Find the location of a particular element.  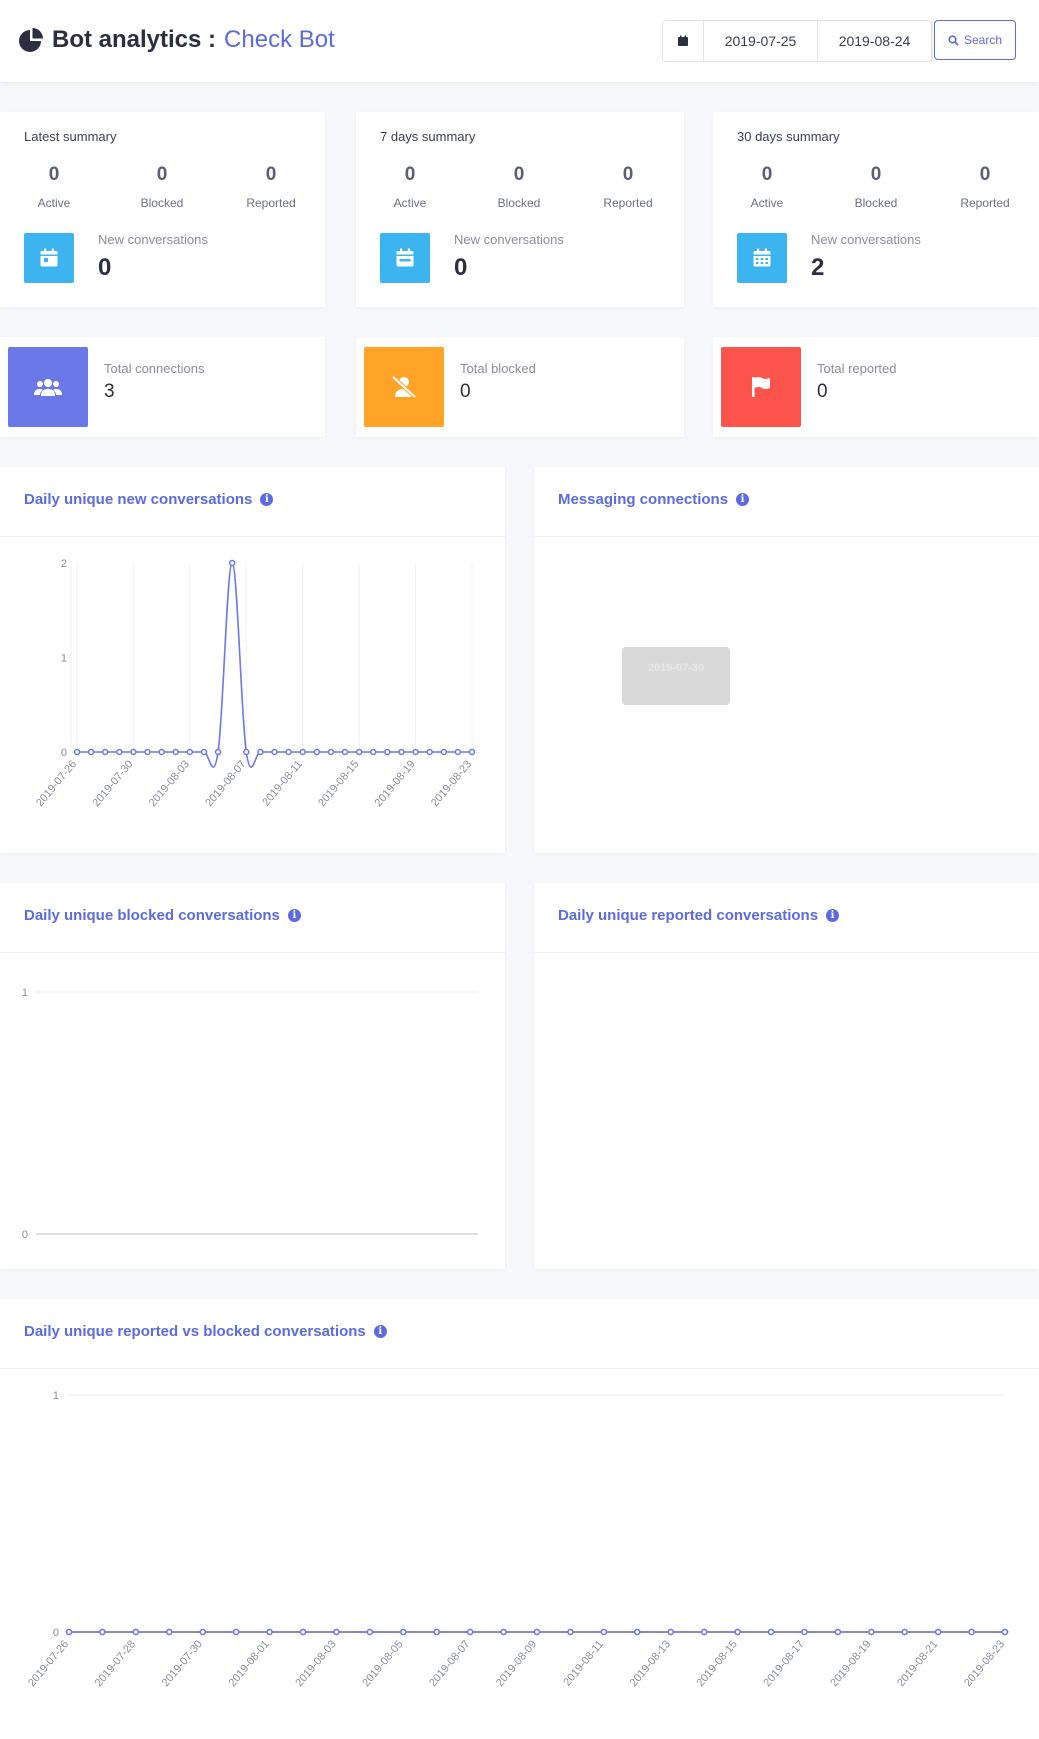

date-from-input: 2019-07-25 is located at coordinates (761, 41).